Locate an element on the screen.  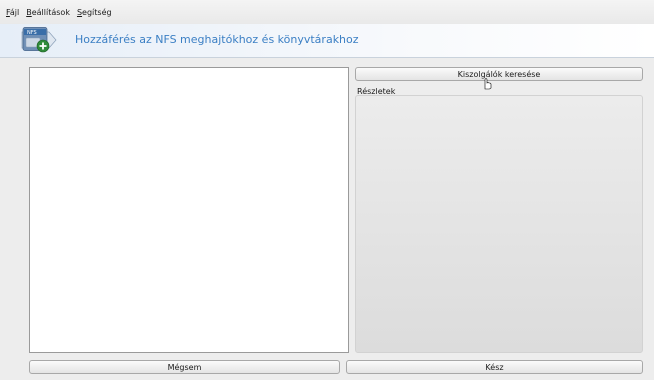
mouse-pointer-icon is located at coordinates (488, 84).